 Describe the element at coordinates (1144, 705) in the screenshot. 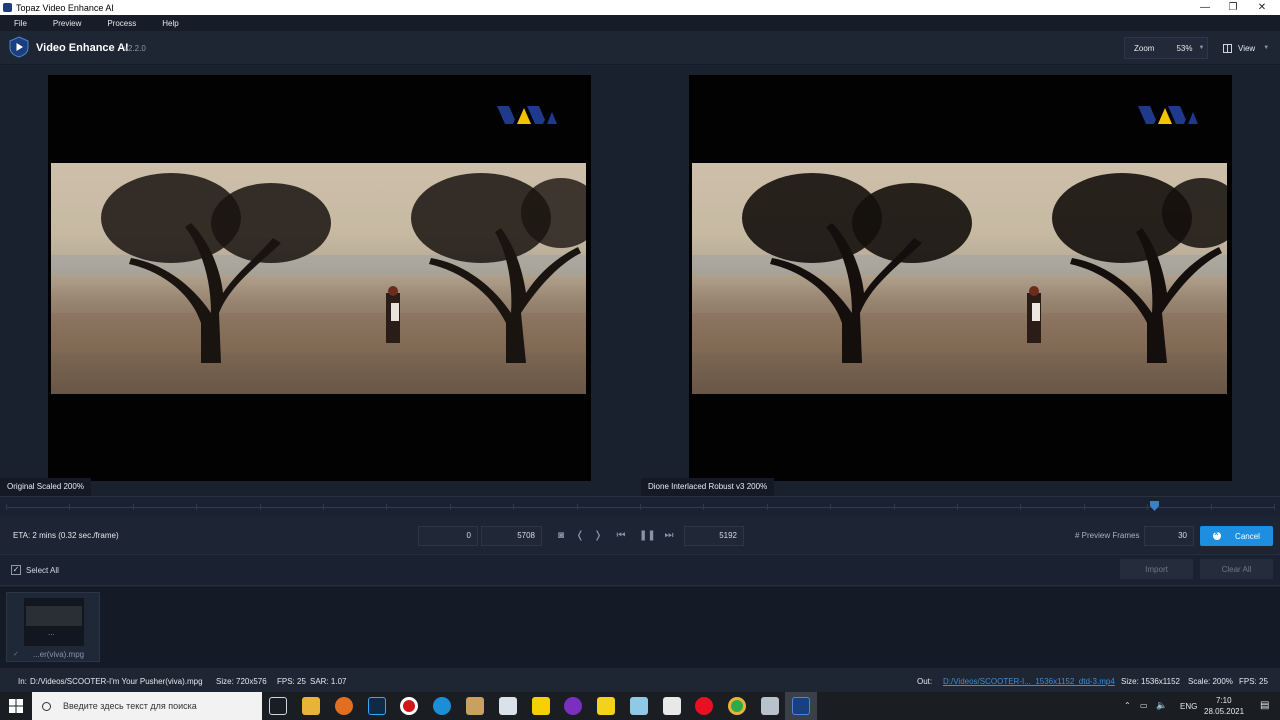

I see `network-icon: ▭` at that location.